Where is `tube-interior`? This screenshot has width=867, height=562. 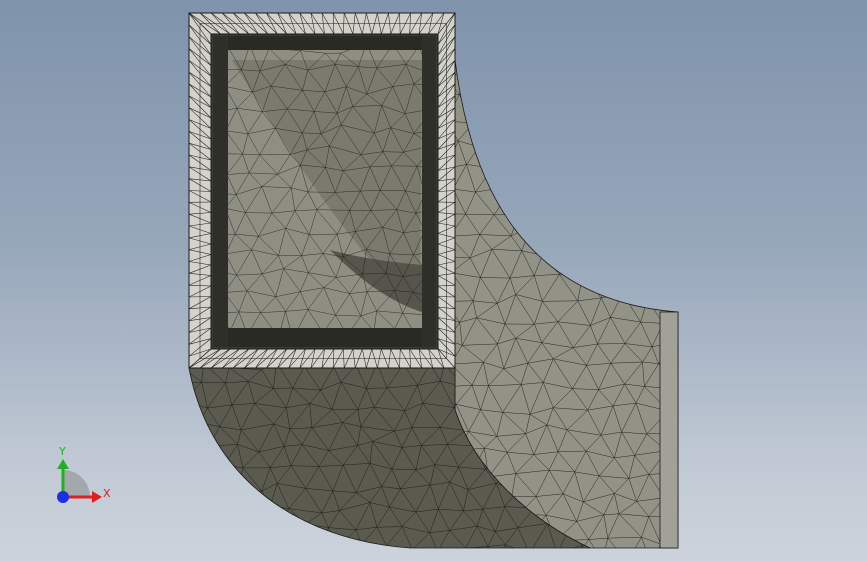
tube-interior is located at coordinates (324, 191).